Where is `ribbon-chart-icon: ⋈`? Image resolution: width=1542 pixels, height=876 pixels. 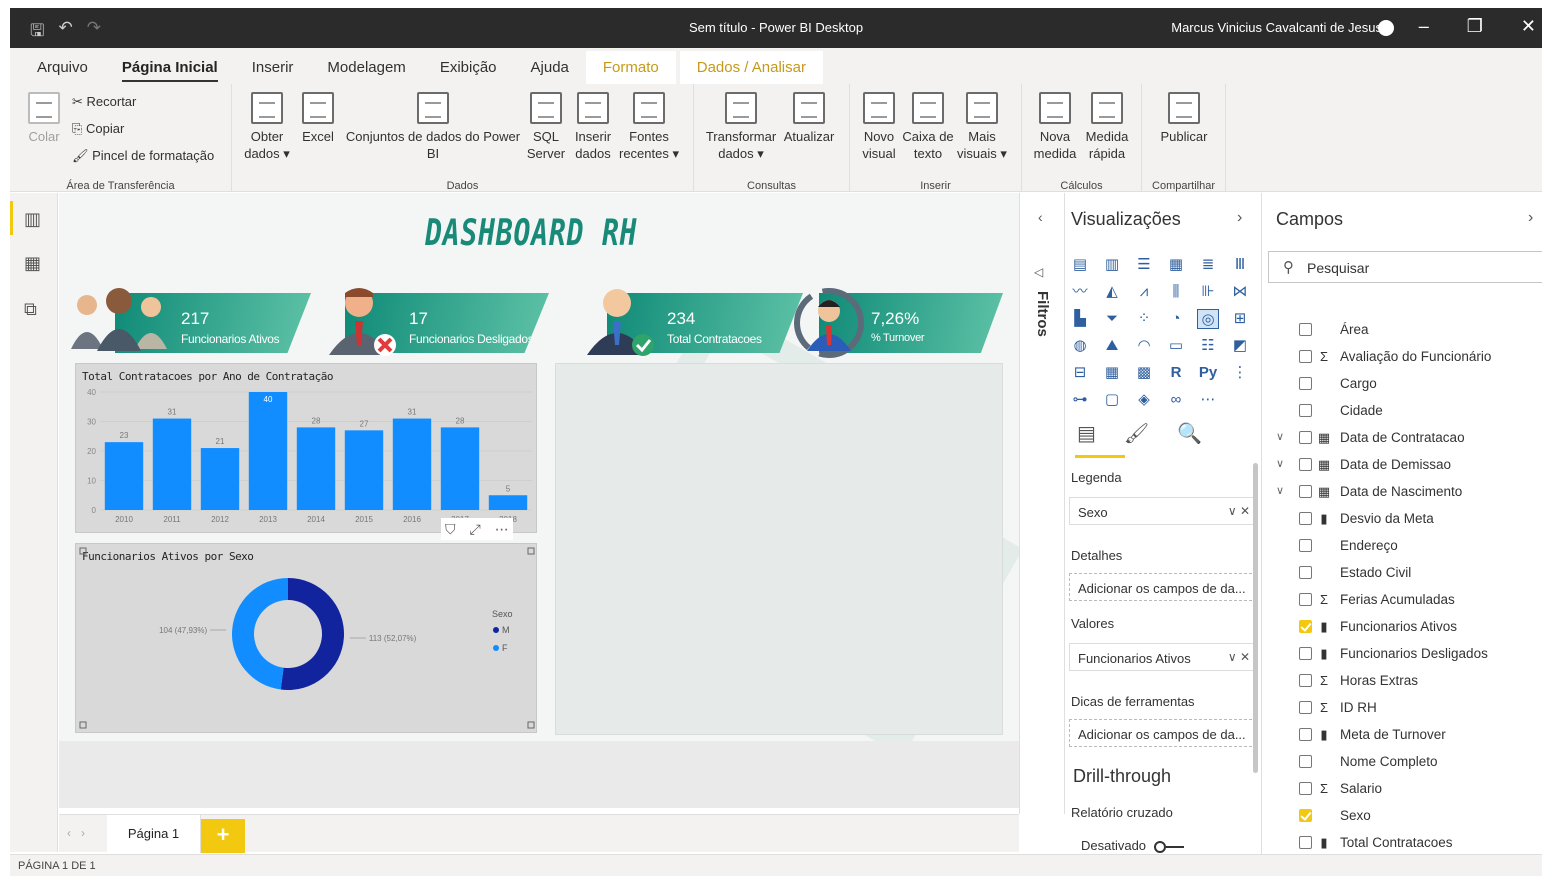
ribbon-chart-icon: ⋈ is located at coordinates (1240, 292).